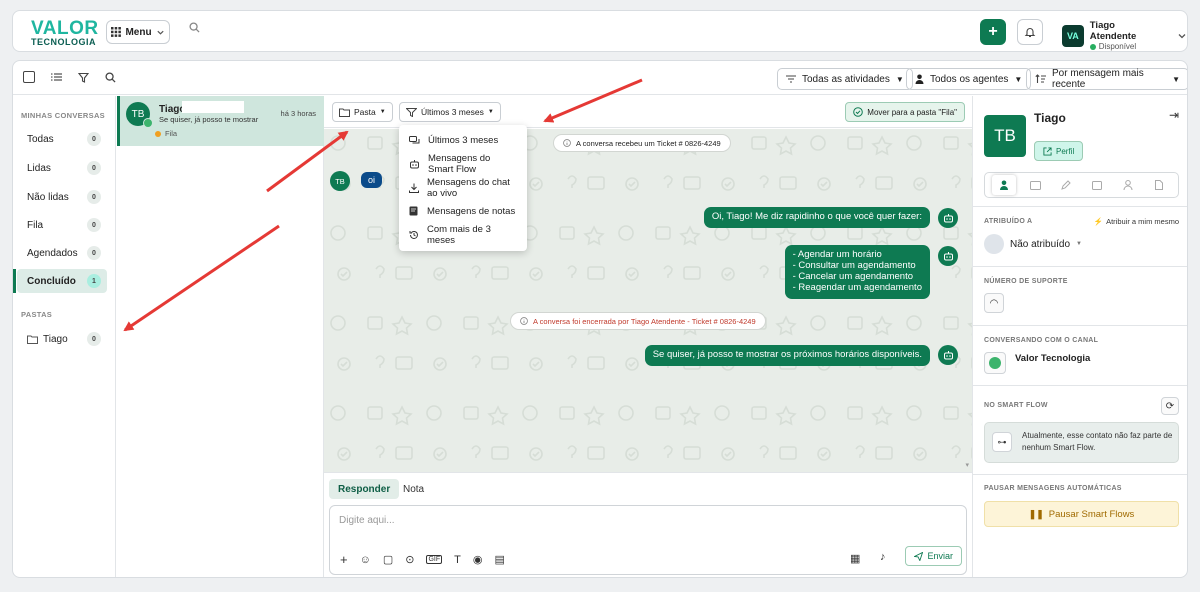  I want to click on select-all-checkbox, so click(29, 77).